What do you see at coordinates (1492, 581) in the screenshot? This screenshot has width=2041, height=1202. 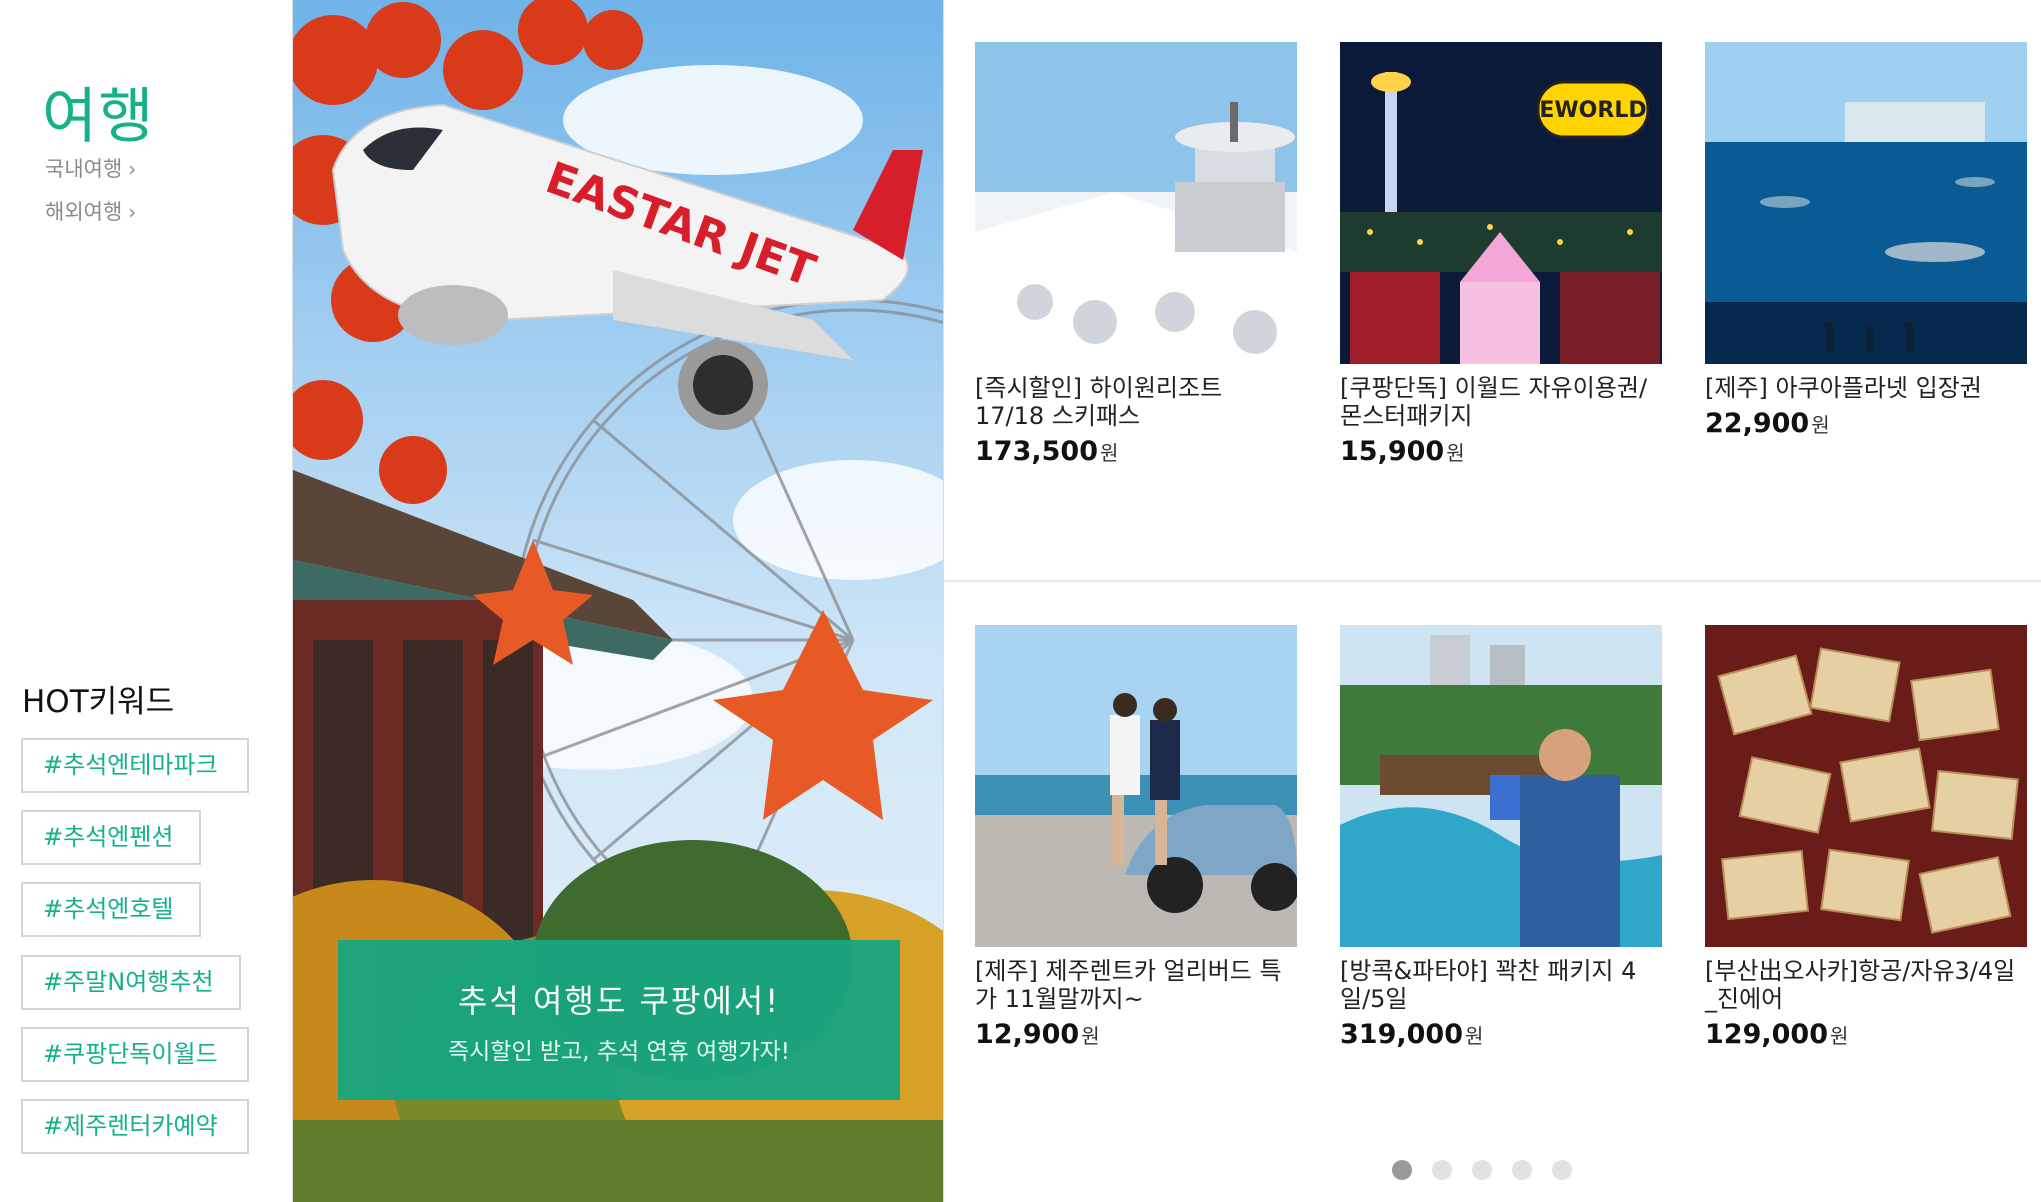 I see `grid-divider` at bounding box center [1492, 581].